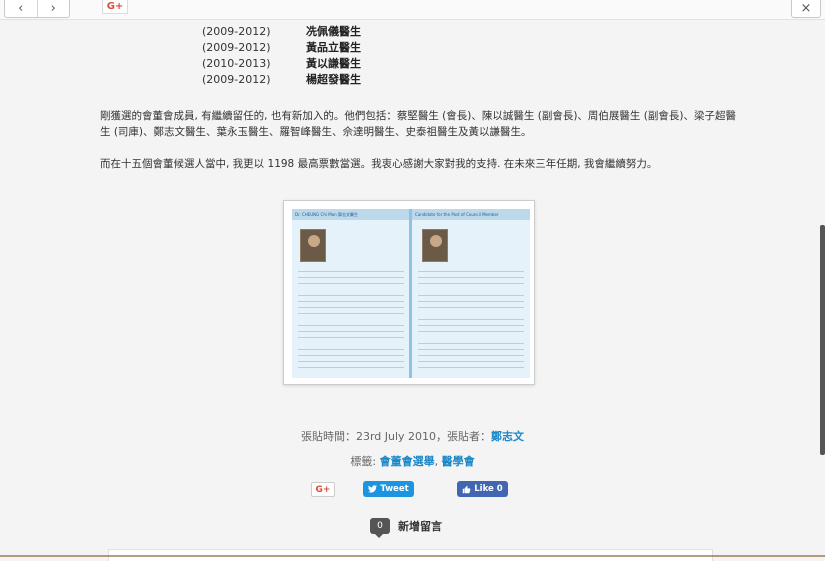  I want to click on scrollbar, so click(822, 340).